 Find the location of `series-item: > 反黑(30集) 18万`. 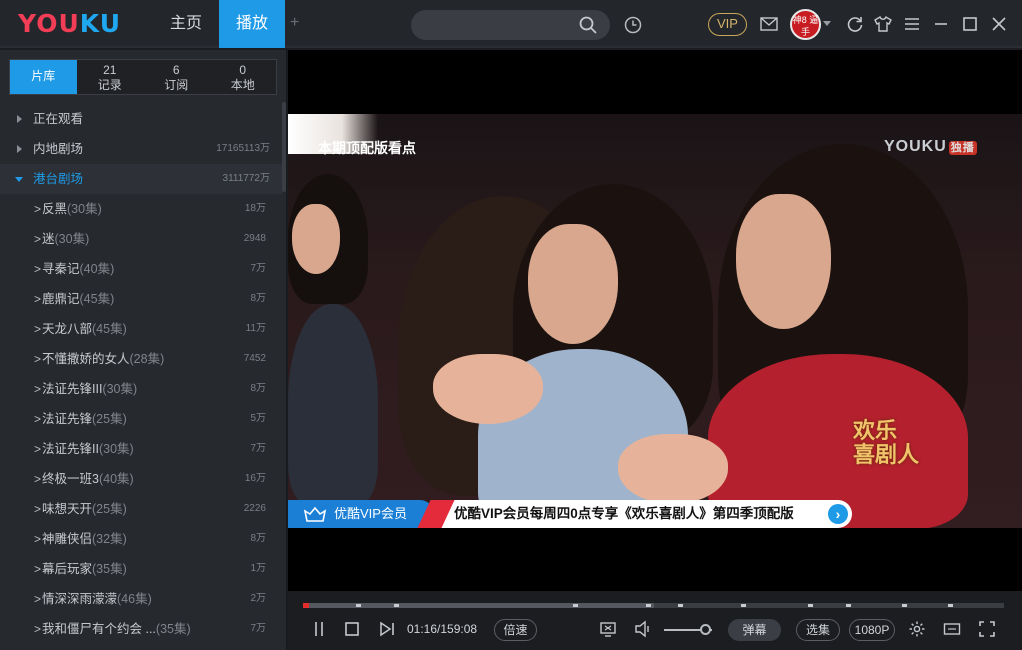

series-item: > 反黑(30集) 18万 is located at coordinates (141, 209).